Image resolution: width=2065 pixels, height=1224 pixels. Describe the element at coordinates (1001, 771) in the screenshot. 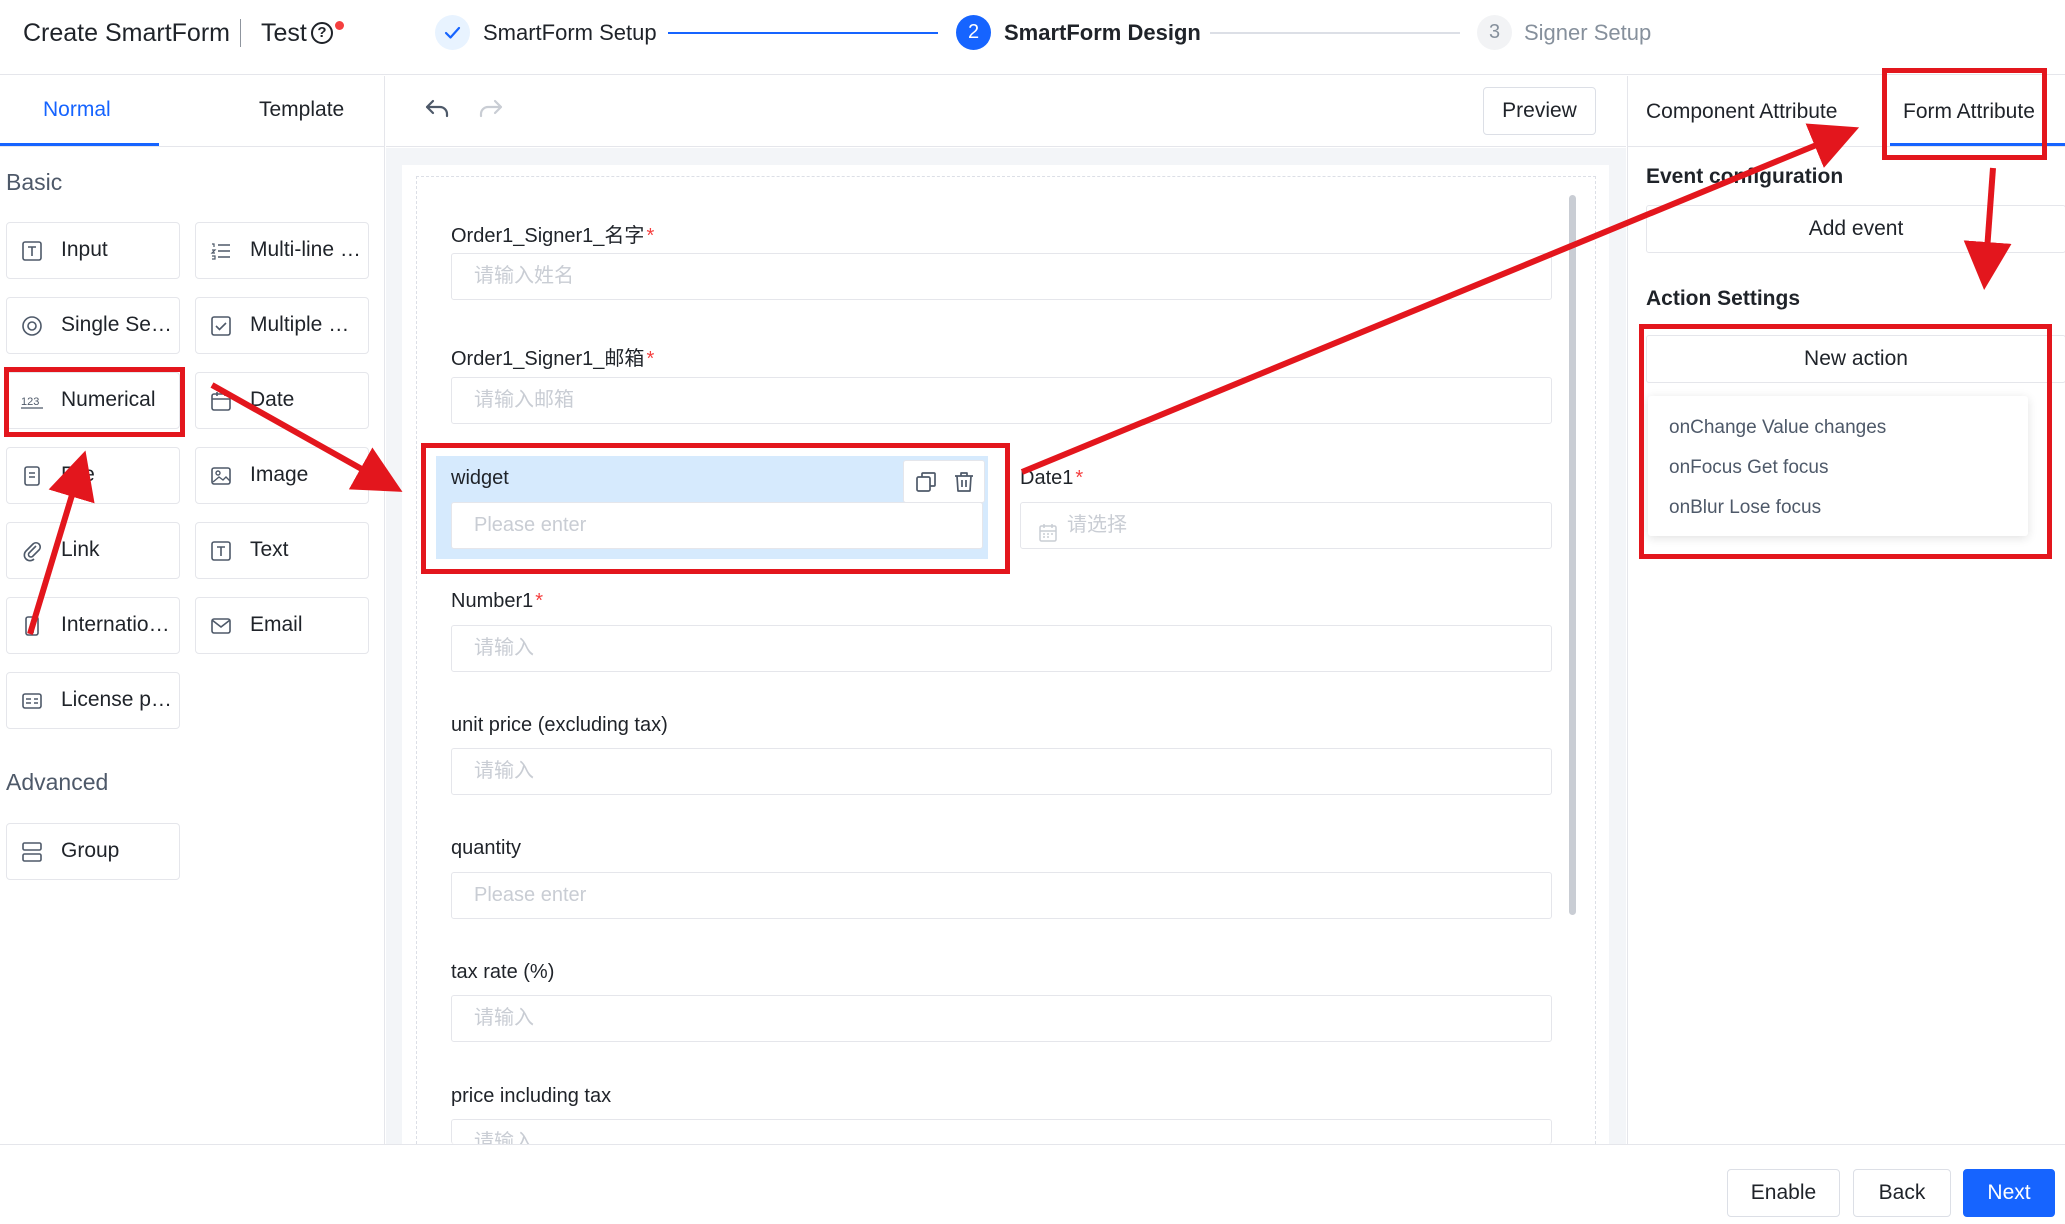

I see `field-input-unit-price: 请输入` at that location.